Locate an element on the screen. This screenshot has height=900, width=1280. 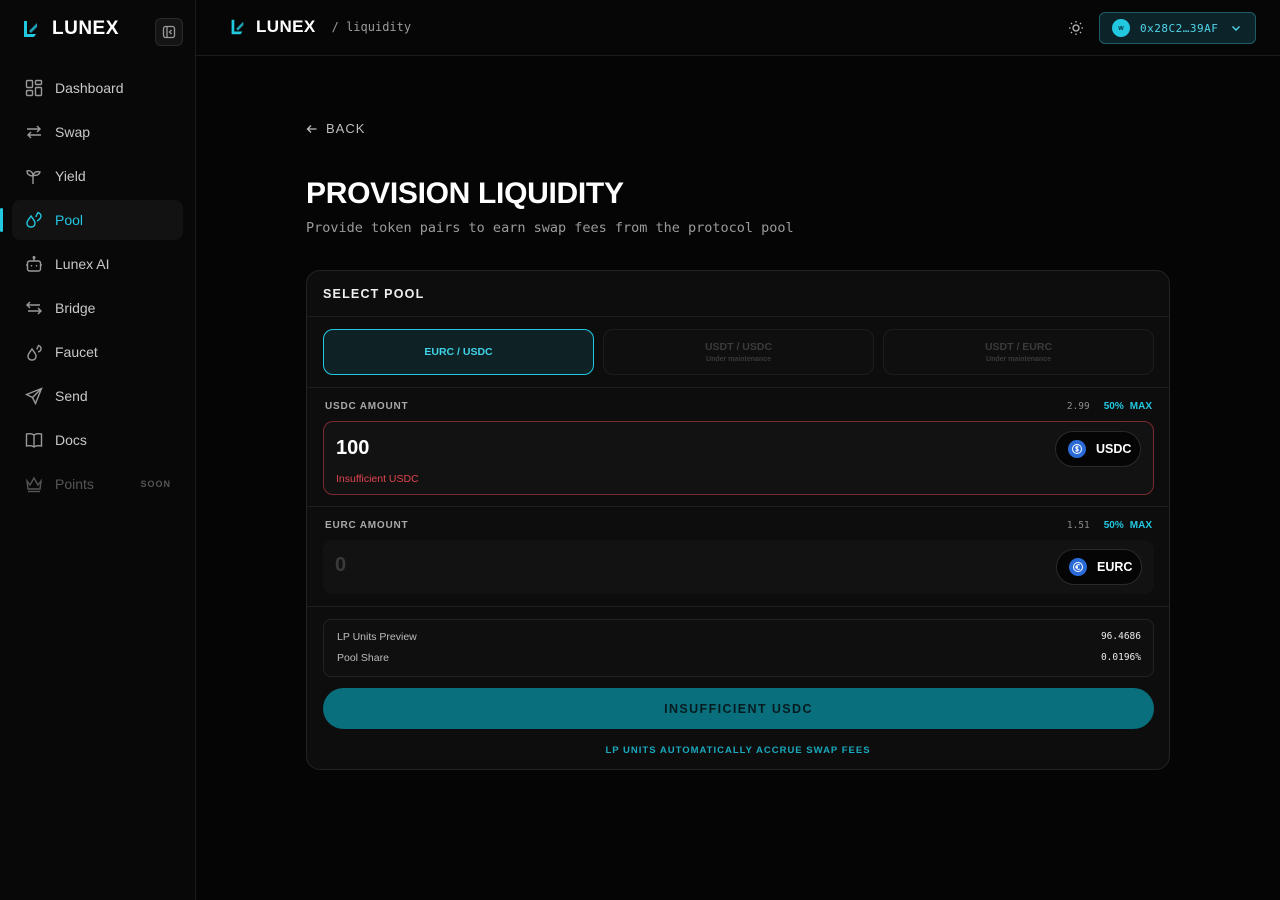
pool-share-label: Pool Share is located at coordinates (363, 658).